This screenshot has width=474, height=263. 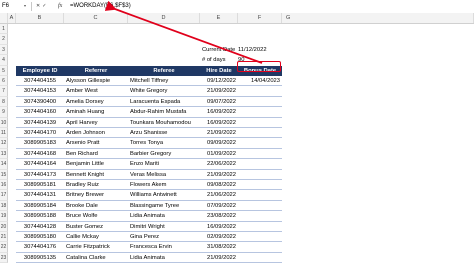 I want to click on callout-arrow, so click(x=183, y=32).